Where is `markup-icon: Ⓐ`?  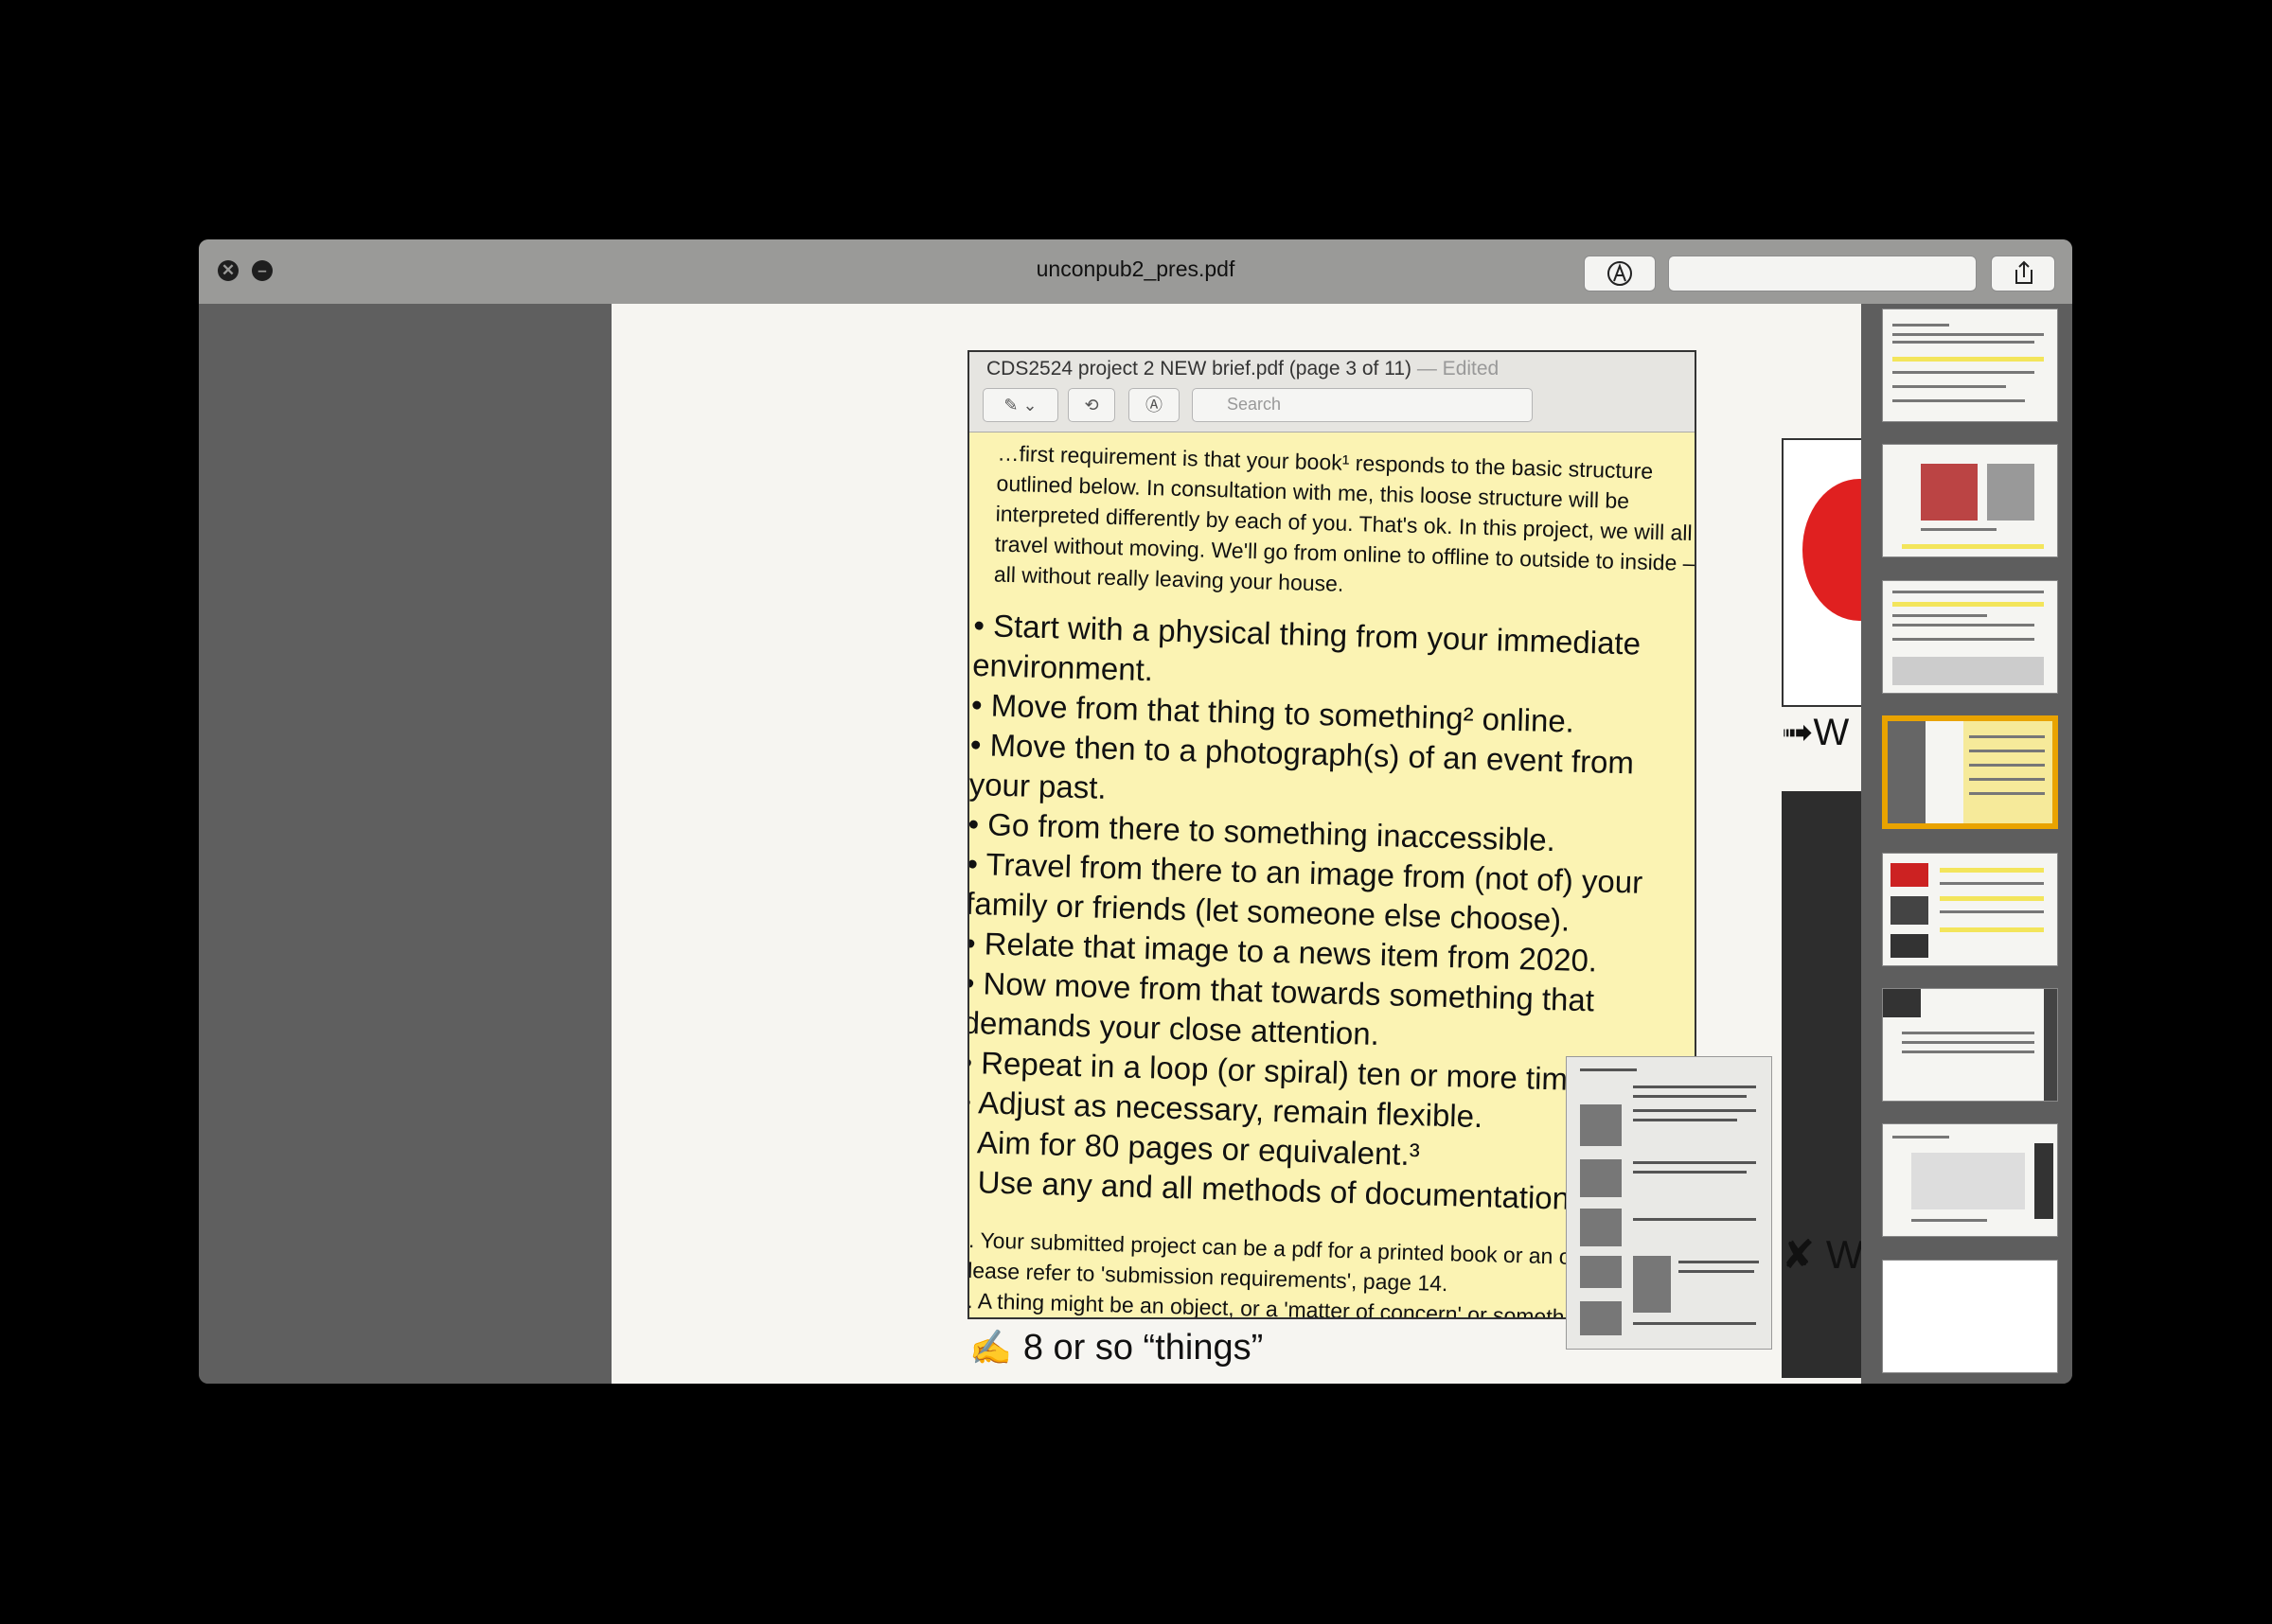
markup-icon: Ⓐ is located at coordinates (1154, 405).